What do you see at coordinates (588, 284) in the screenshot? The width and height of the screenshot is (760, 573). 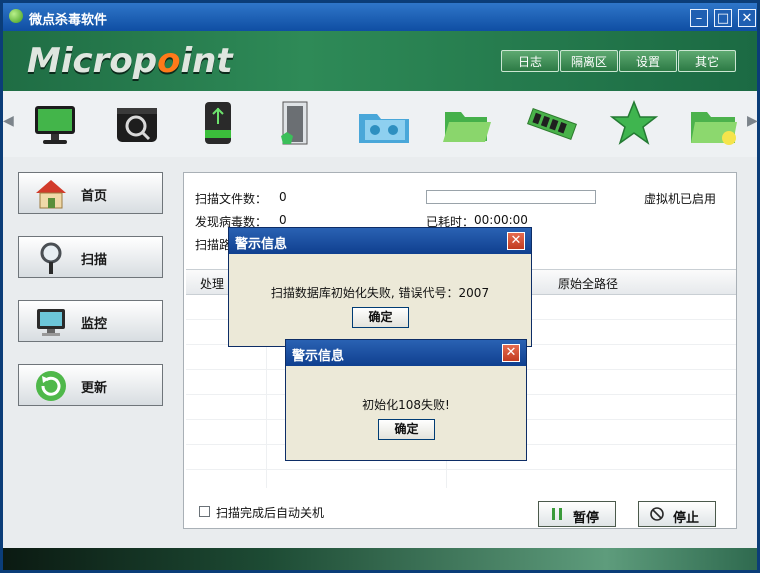 I see `column-header-path: 原始全路径` at bounding box center [588, 284].